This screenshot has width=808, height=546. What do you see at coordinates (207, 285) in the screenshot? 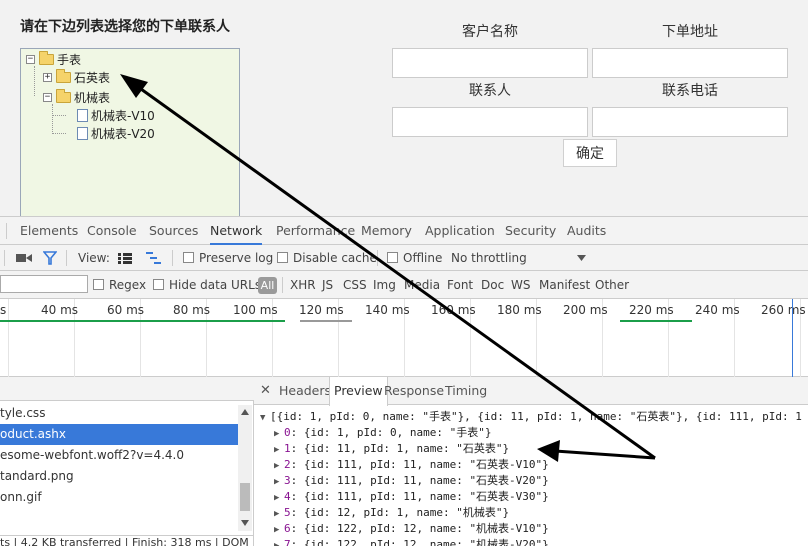
I see `hide-data-urls-checkbox: Hide data URLs` at bounding box center [207, 285].